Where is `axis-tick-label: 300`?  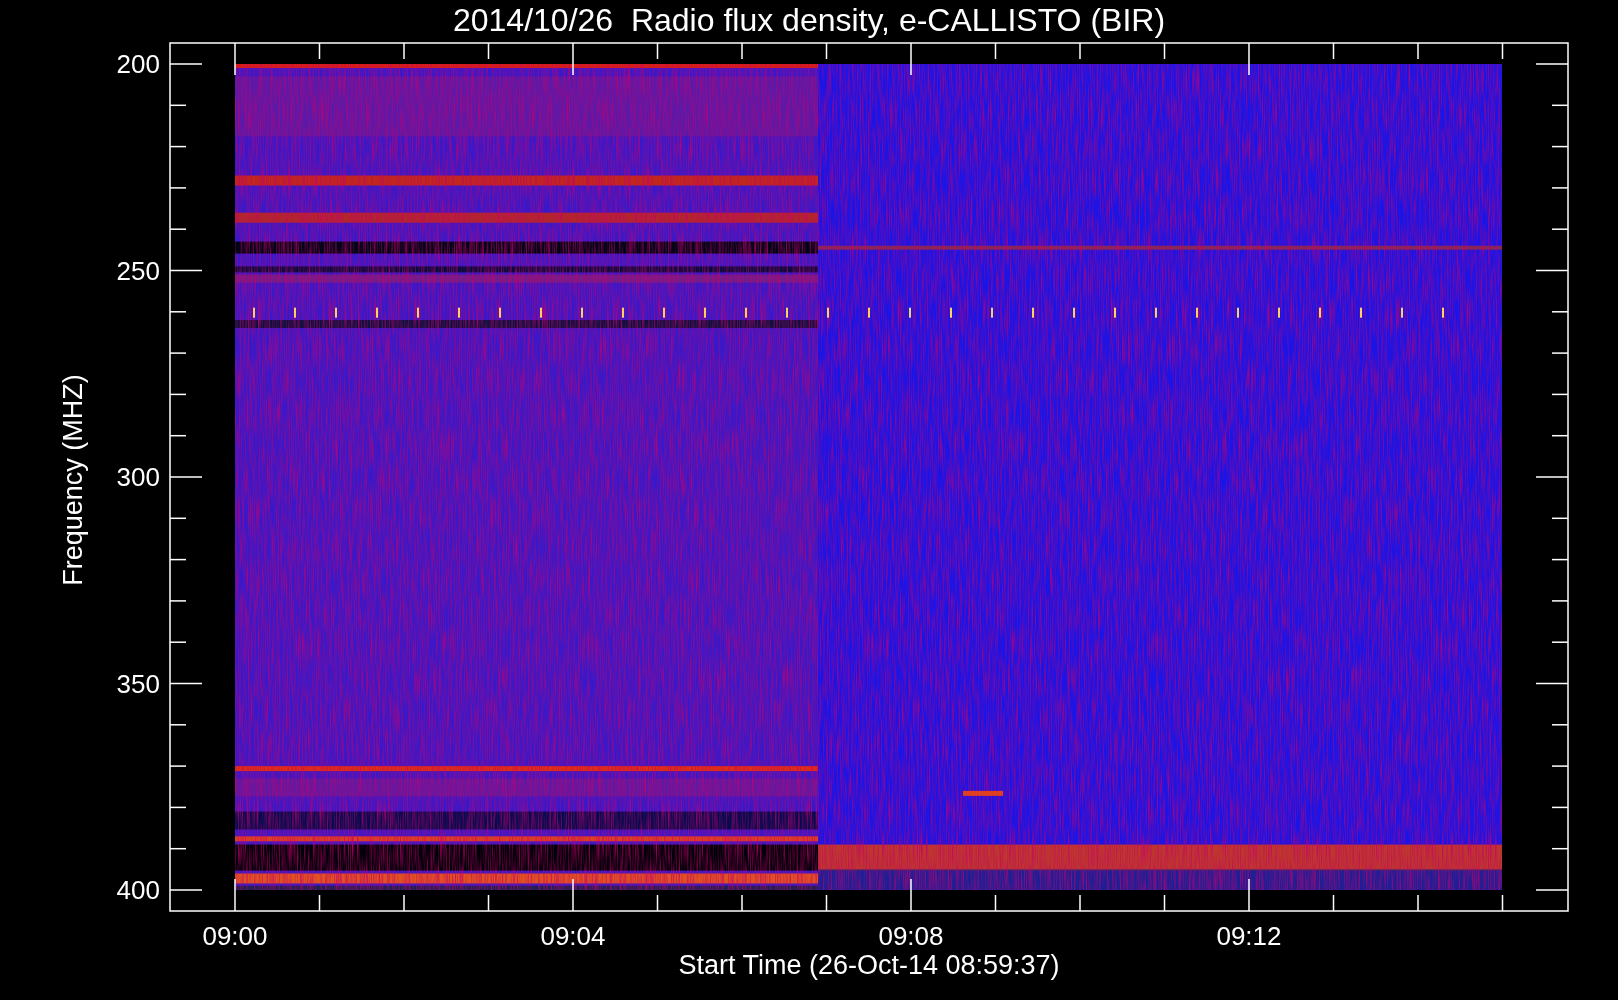 axis-tick-label: 300 is located at coordinates (138, 477).